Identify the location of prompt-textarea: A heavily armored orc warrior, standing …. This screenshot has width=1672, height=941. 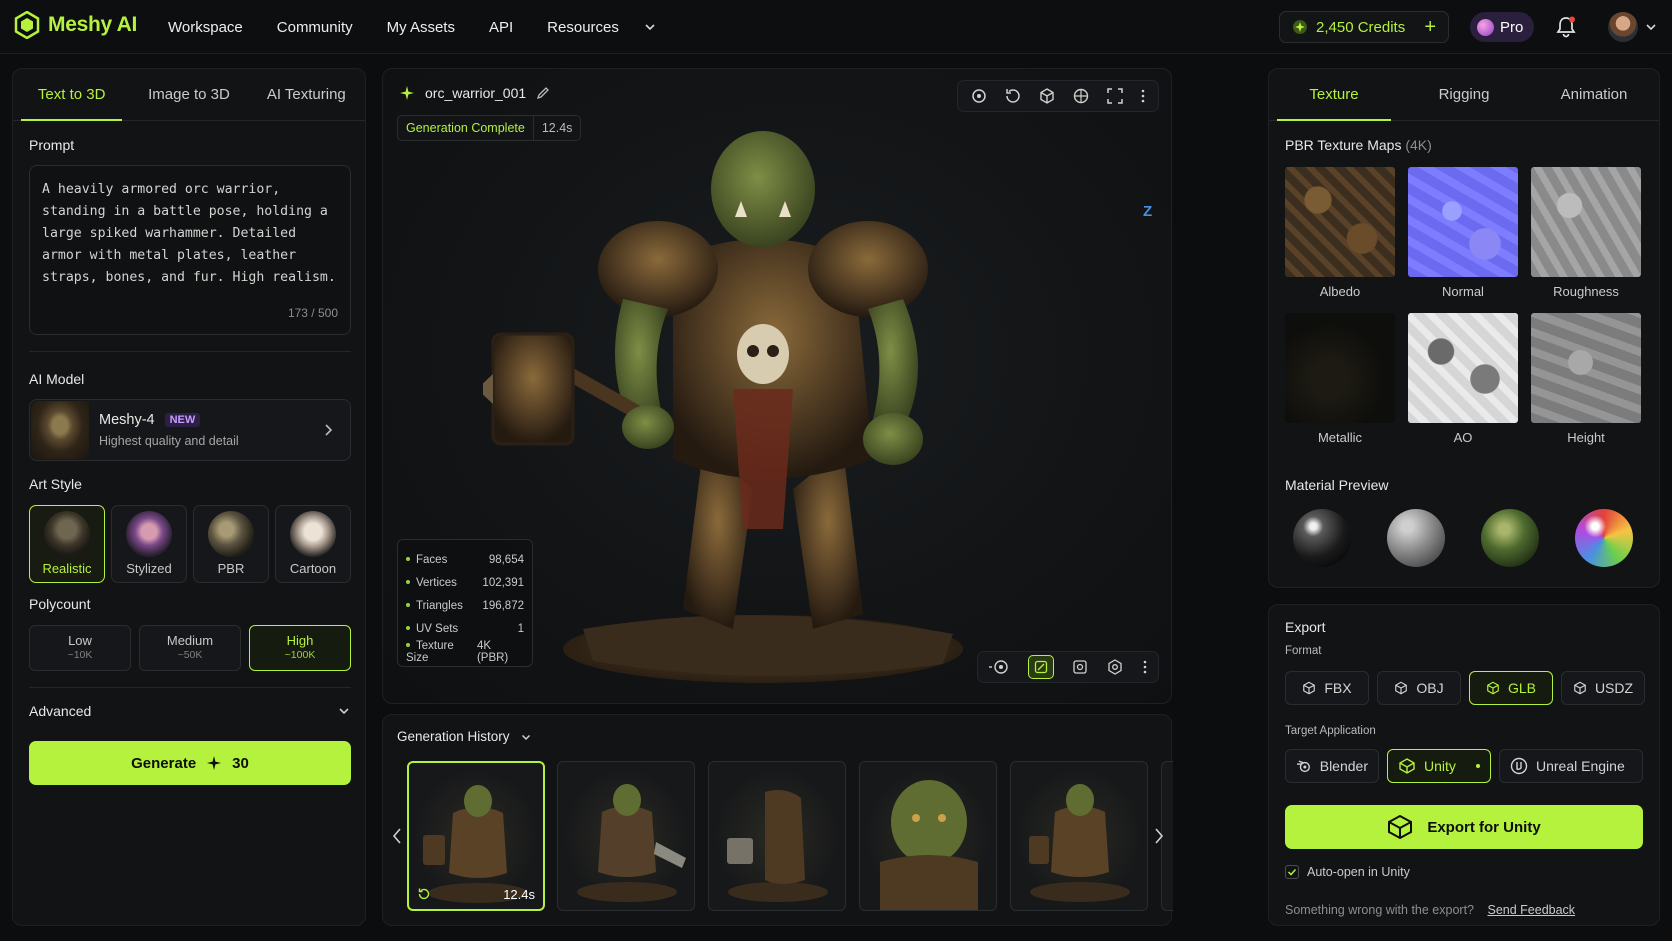
(190, 250).